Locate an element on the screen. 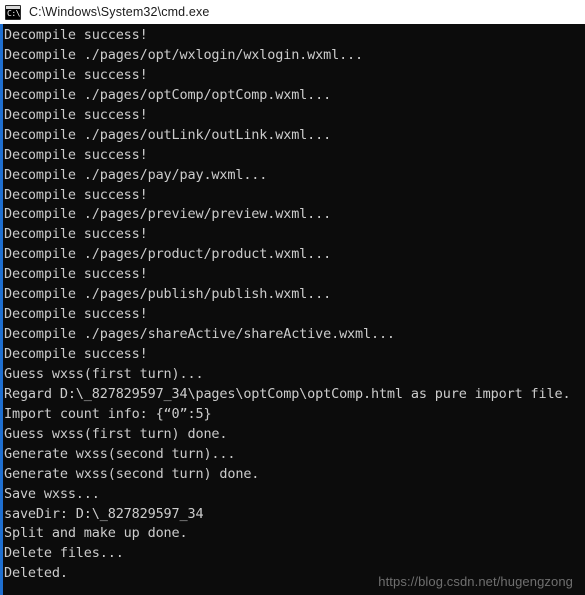  console-line: Split and make up done. is located at coordinates (96, 533).